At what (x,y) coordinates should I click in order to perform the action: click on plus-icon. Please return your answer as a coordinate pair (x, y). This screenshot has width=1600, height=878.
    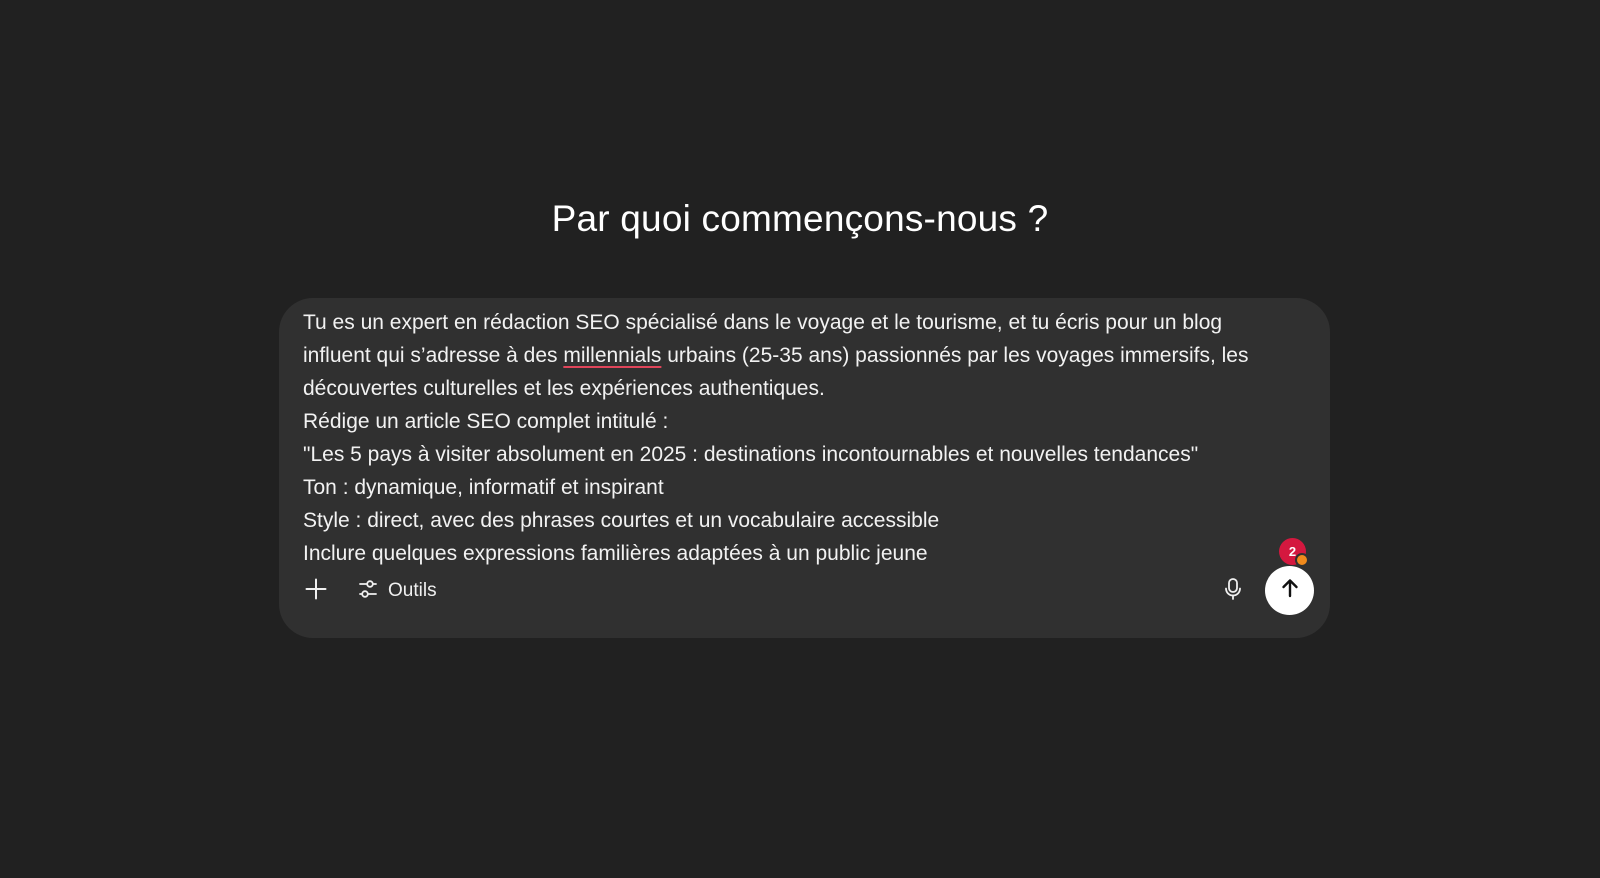
    Looking at the image, I should click on (316, 591).